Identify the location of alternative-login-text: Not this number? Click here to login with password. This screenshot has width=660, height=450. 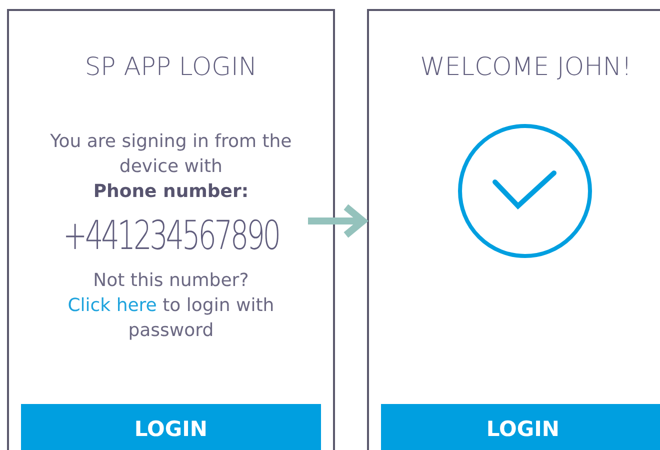
(171, 306).